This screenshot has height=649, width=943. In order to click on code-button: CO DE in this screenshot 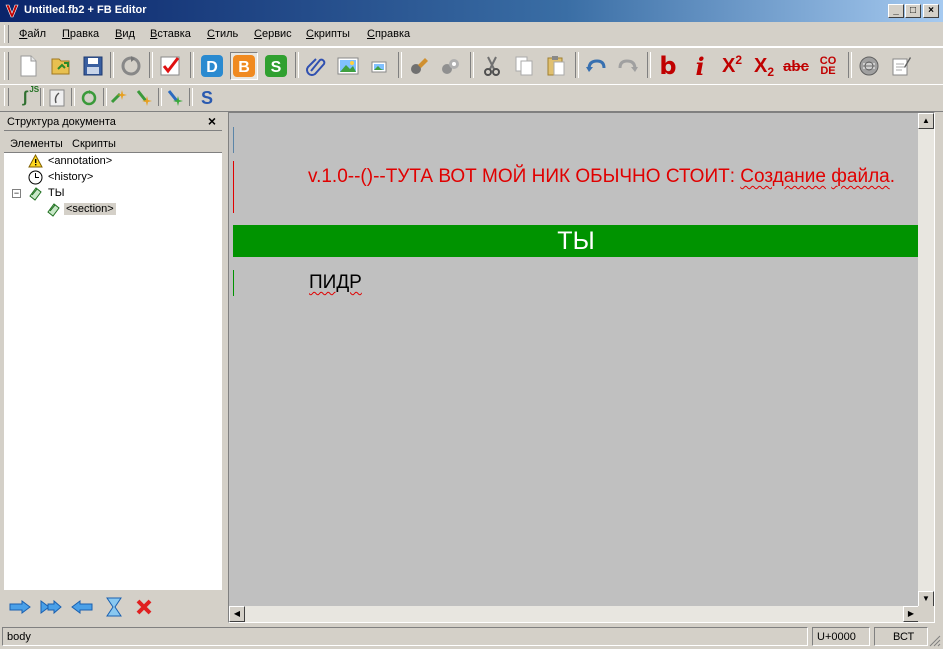, I will do `click(828, 66)`.